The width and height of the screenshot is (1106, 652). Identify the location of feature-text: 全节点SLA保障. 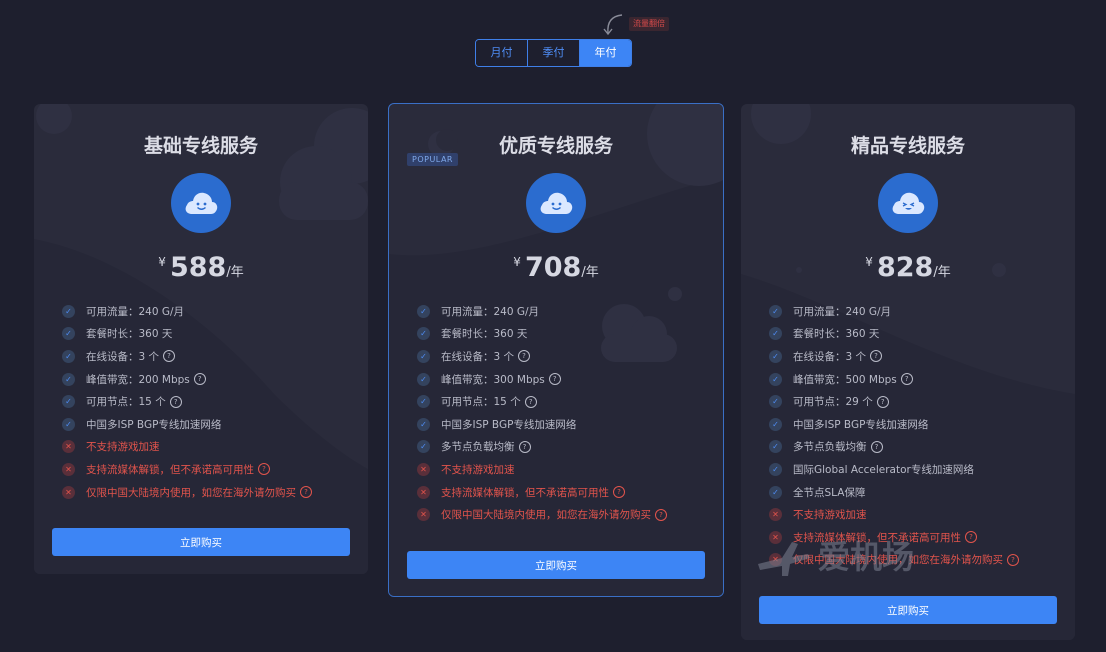
(829, 492).